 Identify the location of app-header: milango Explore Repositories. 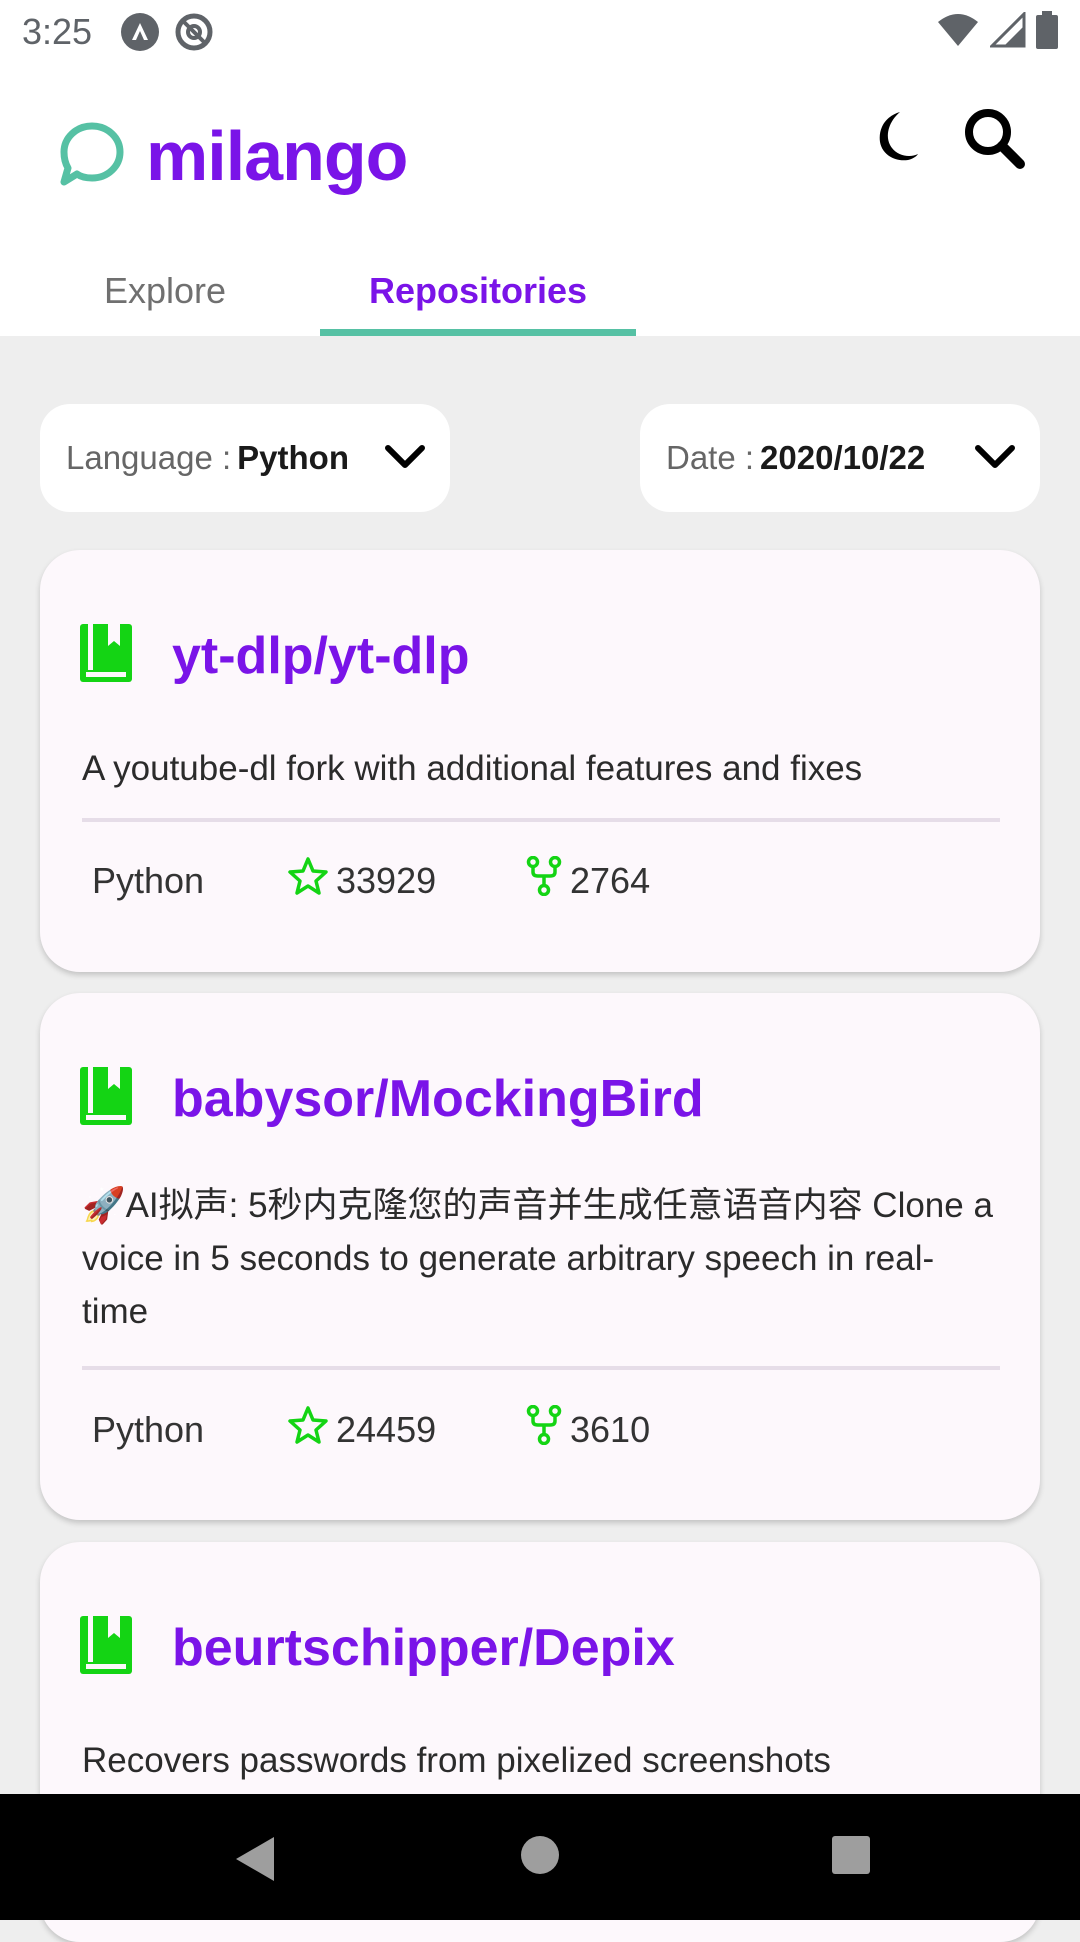
(540, 200).